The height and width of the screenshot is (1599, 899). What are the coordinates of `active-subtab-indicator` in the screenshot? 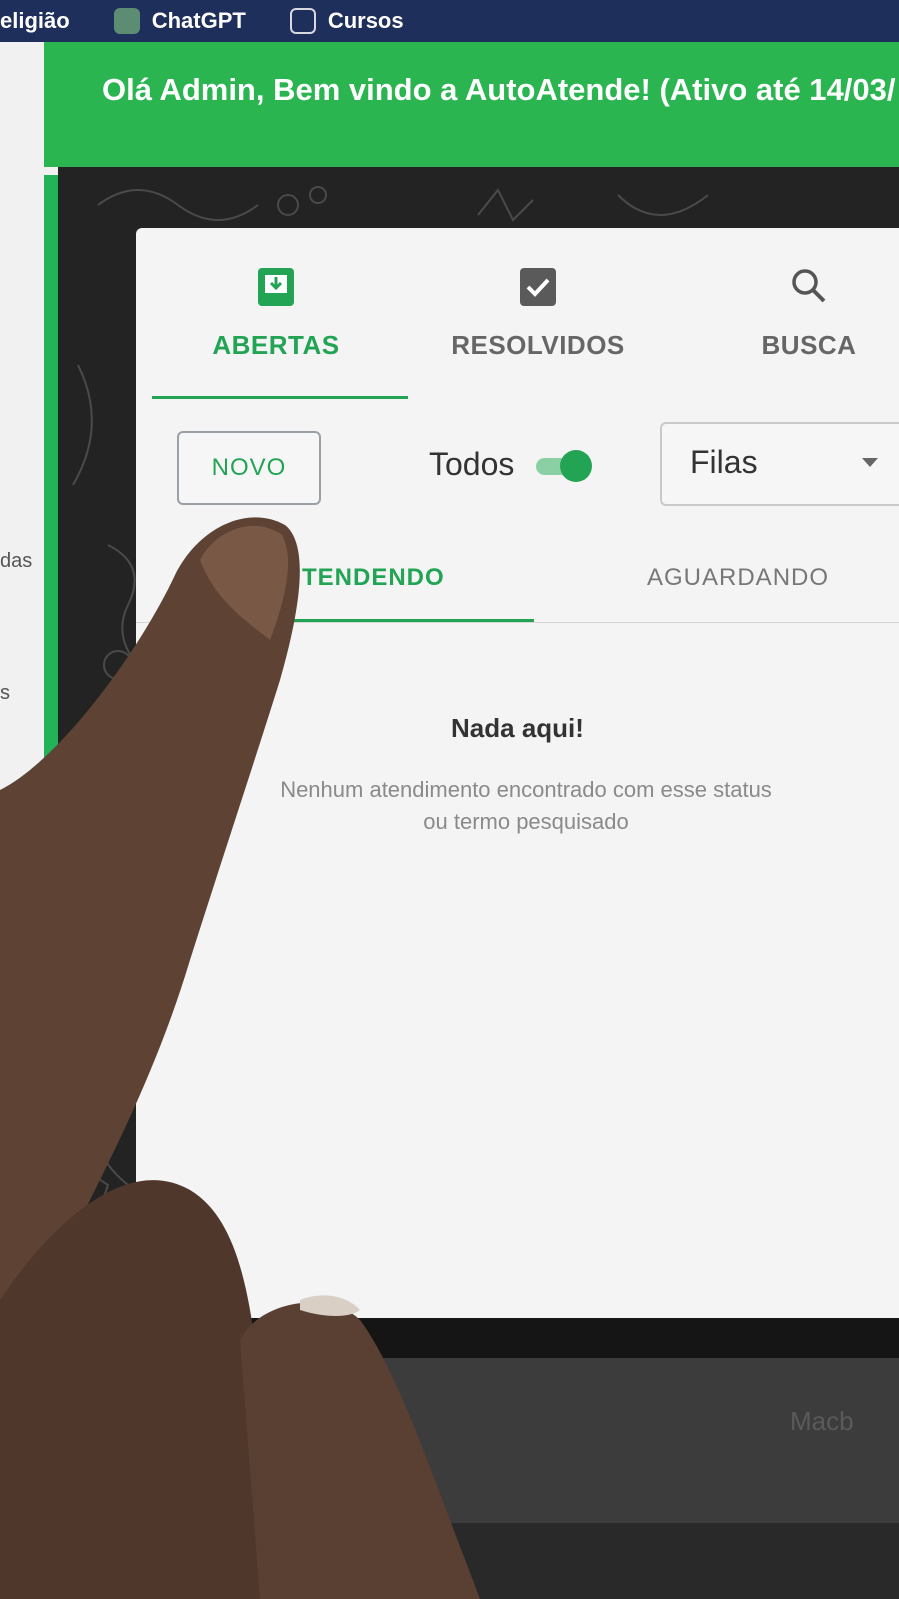 It's located at (405, 620).